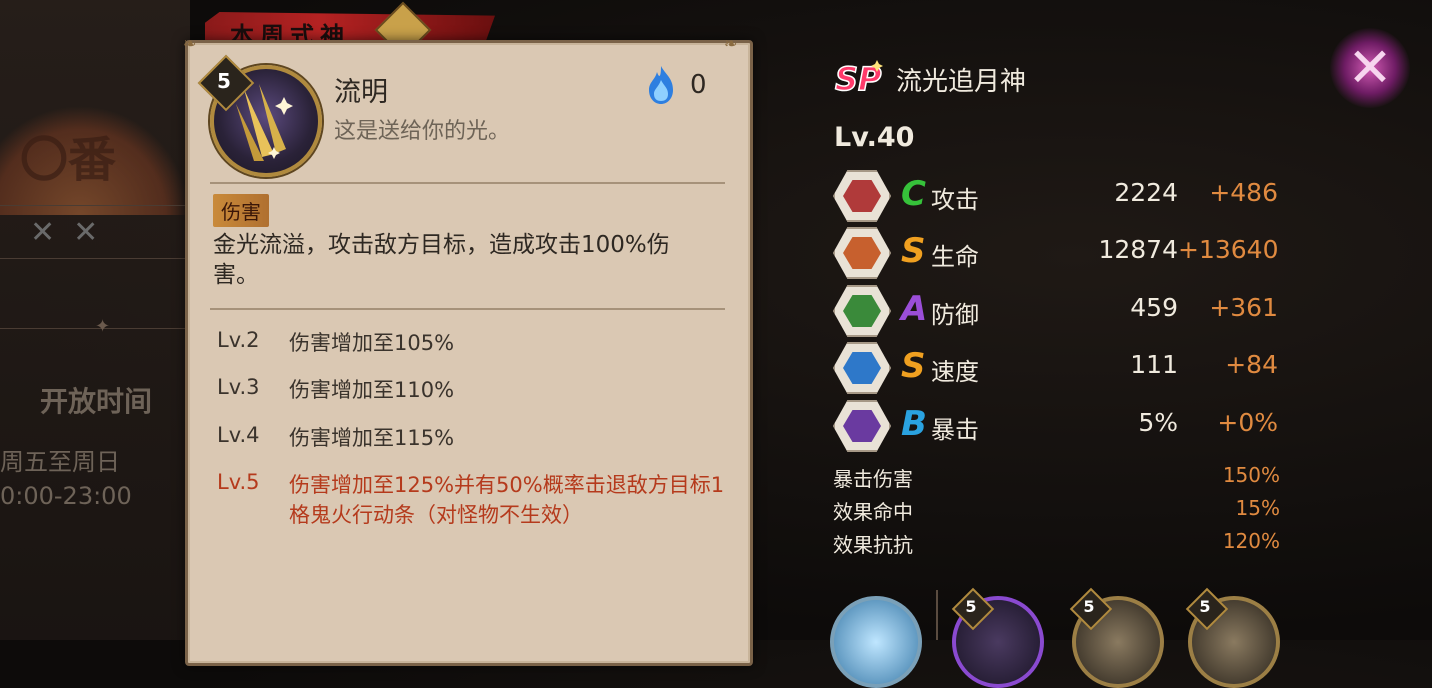  I want to click on stat-row-crit: B 暴击 5% +0%, so click(1063, 426).